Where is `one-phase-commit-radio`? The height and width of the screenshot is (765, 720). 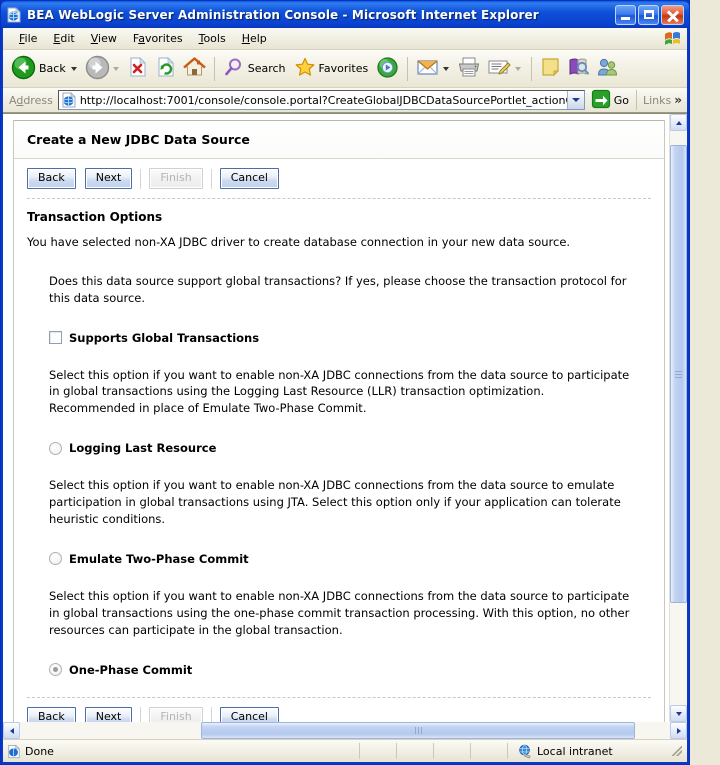
one-phase-commit-radio is located at coordinates (55, 670).